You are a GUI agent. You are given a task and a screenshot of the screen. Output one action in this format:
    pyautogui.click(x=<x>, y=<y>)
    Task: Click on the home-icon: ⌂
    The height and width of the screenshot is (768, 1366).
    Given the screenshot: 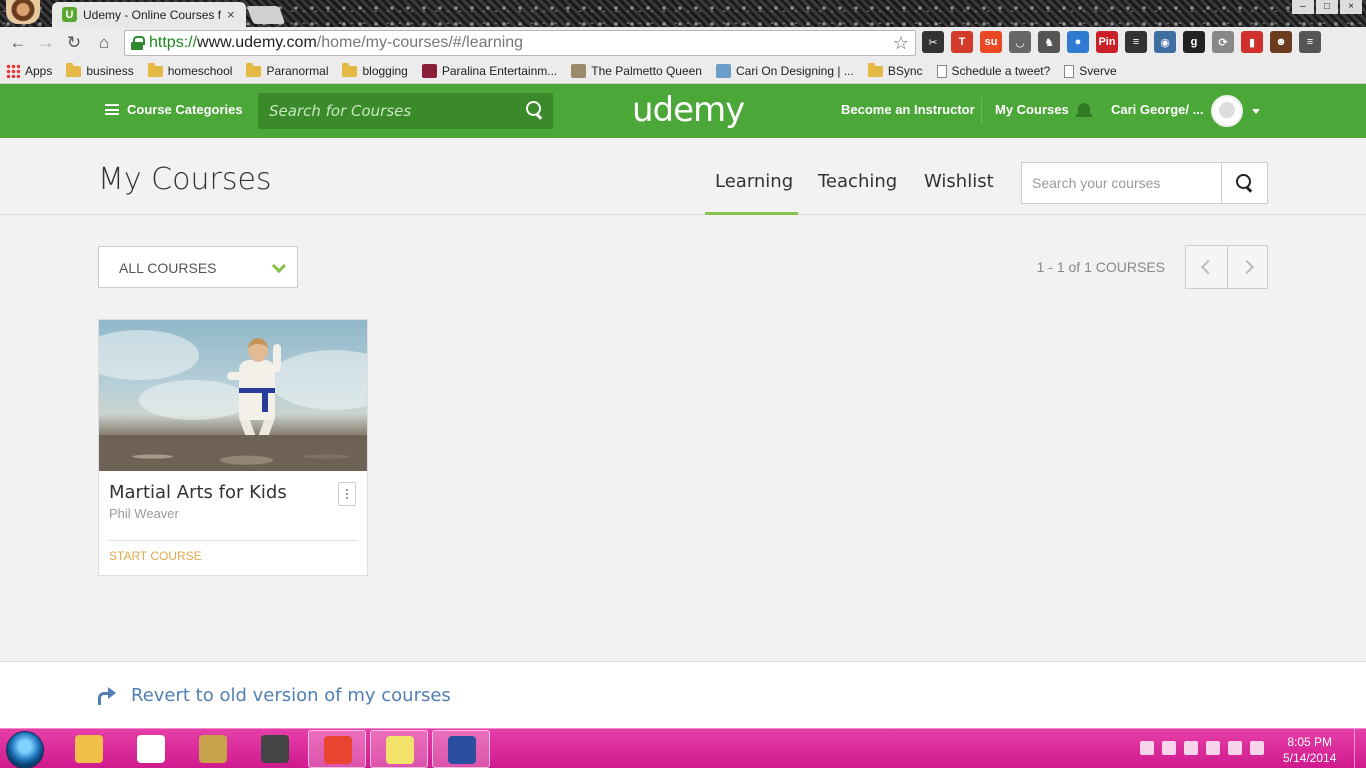 What is the action you would take?
    pyautogui.click(x=104, y=43)
    